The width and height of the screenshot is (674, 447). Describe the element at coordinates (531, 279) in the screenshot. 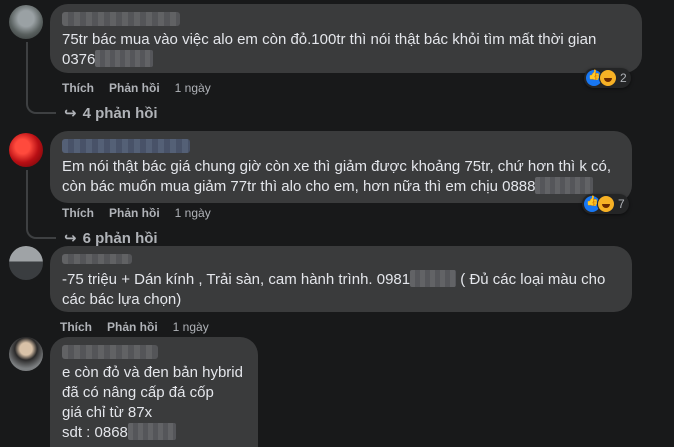

I see `comment-text-part: ( Đủ các loại màu cho` at that location.